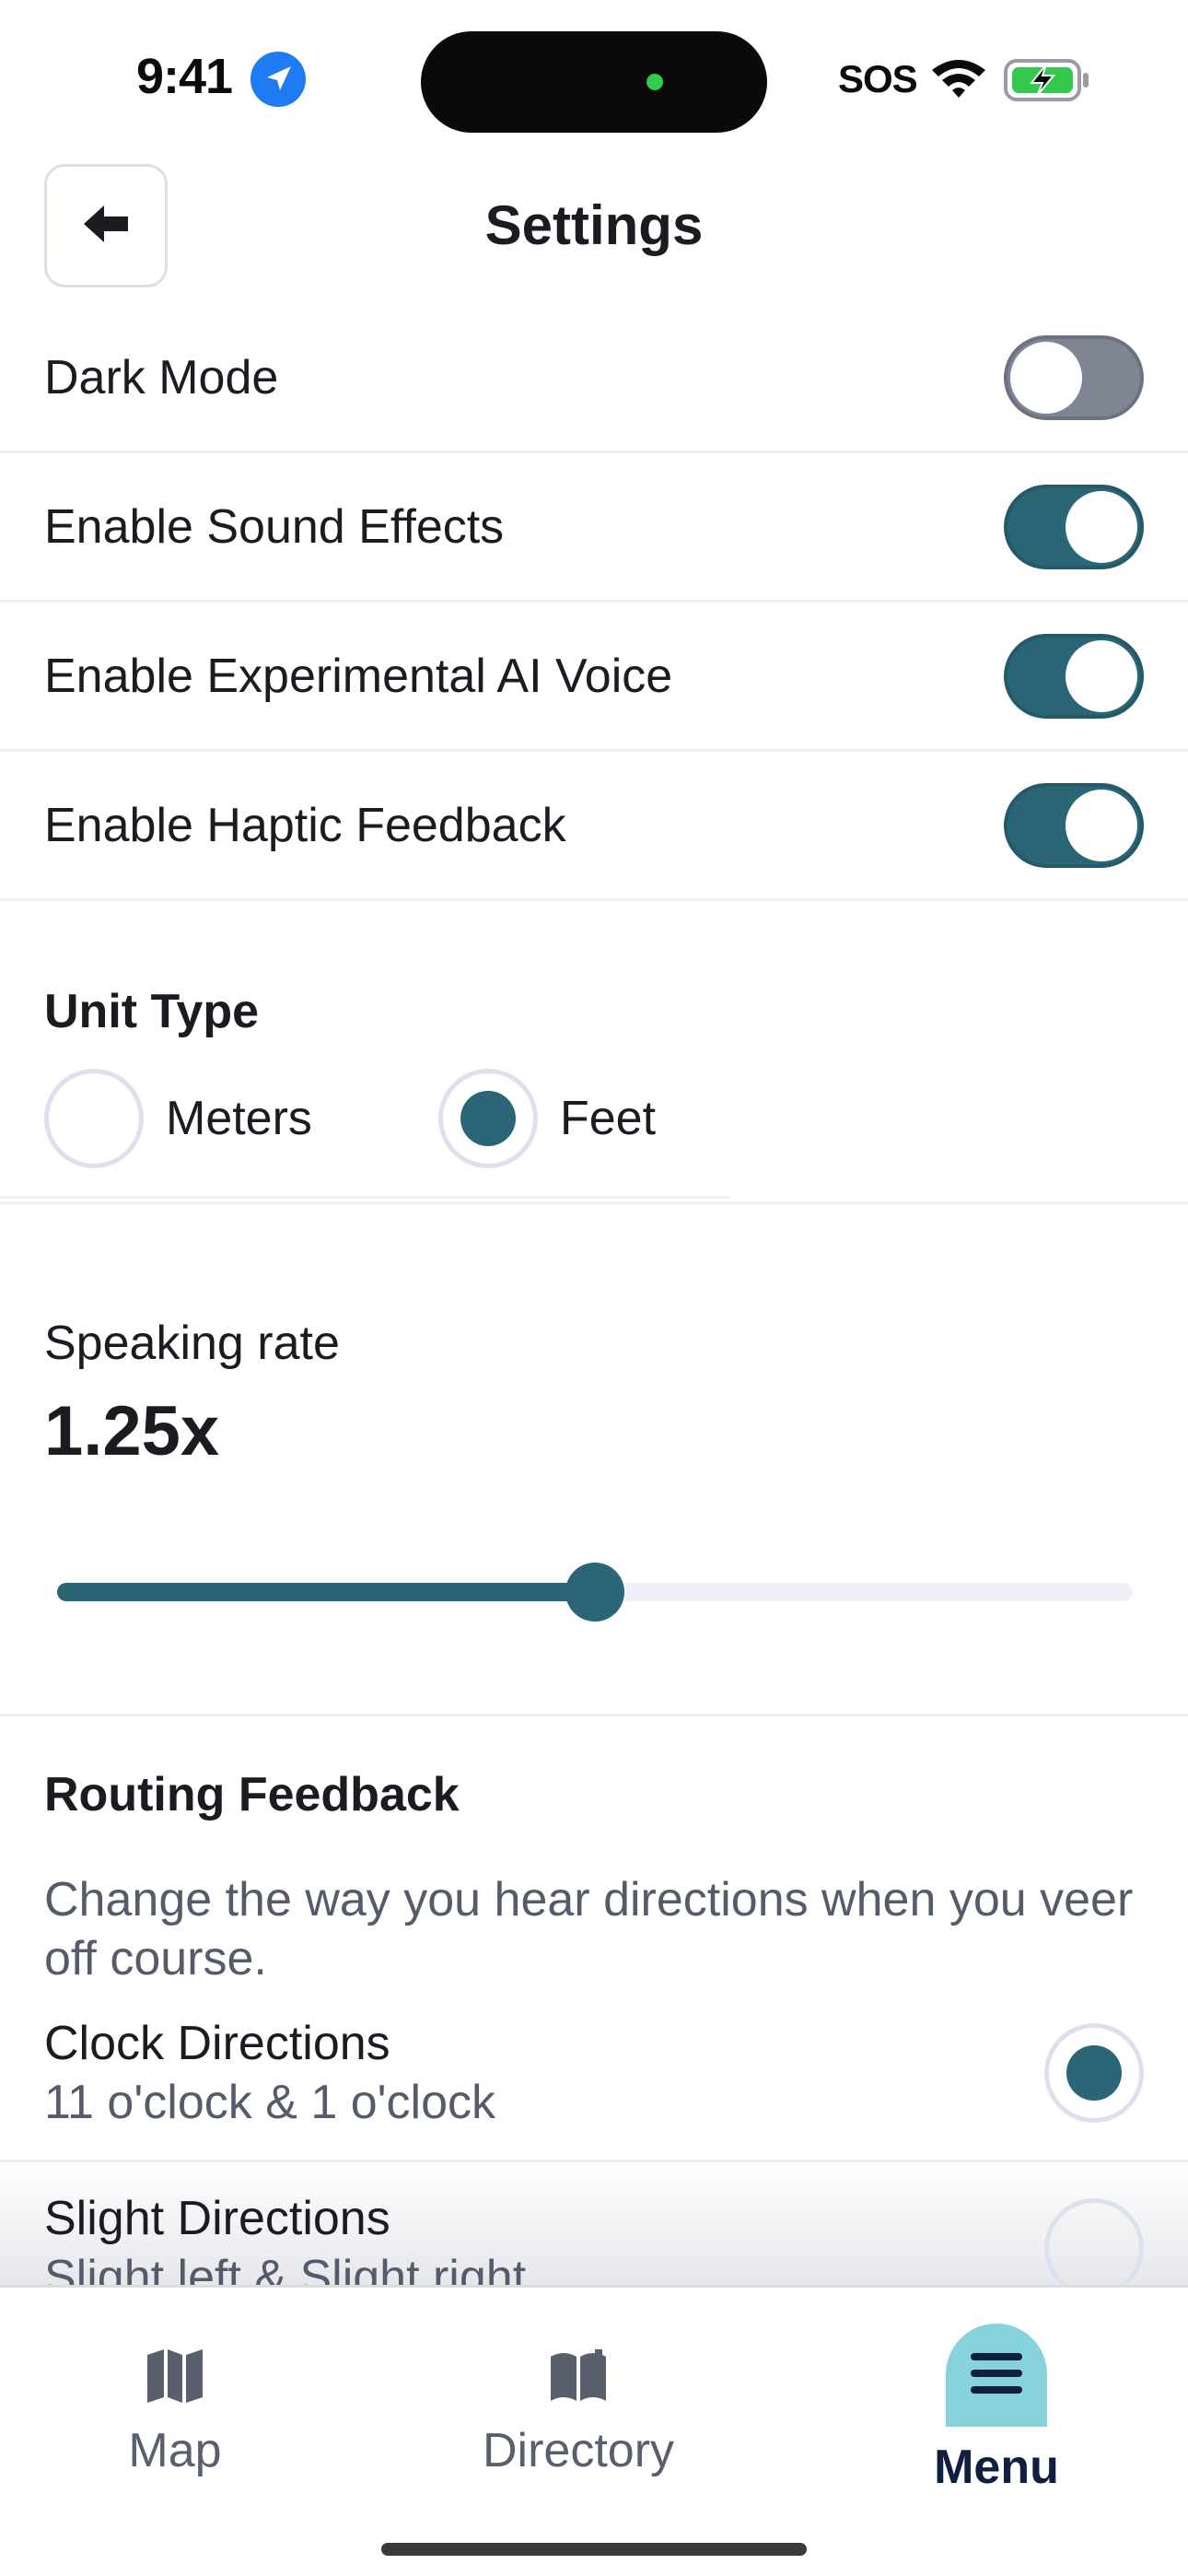  I want to click on ai-voice-toggle, so click(1074, 676).